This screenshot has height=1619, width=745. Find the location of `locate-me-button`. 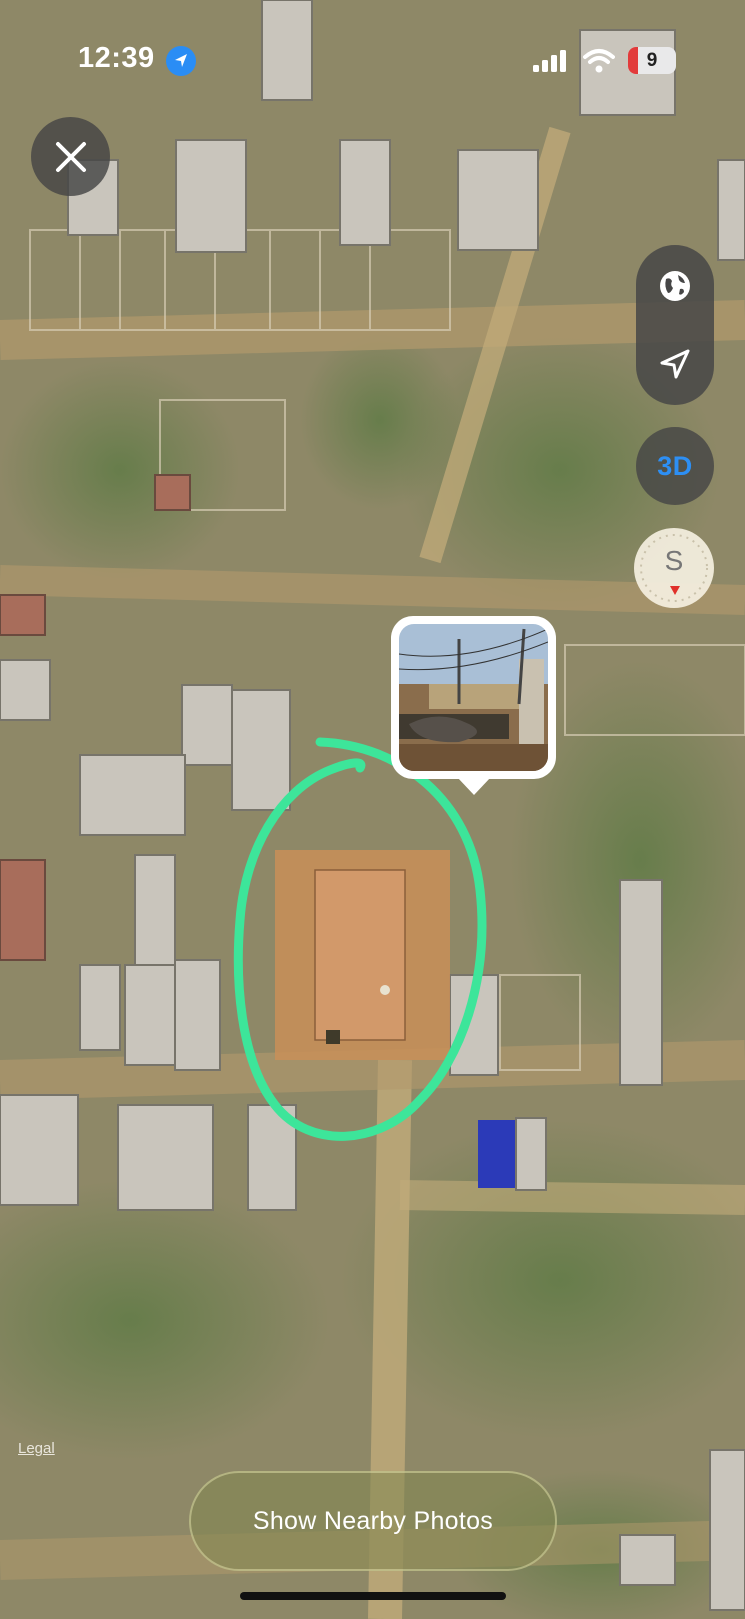

locate-me-button is located at coordinates (675, 364).